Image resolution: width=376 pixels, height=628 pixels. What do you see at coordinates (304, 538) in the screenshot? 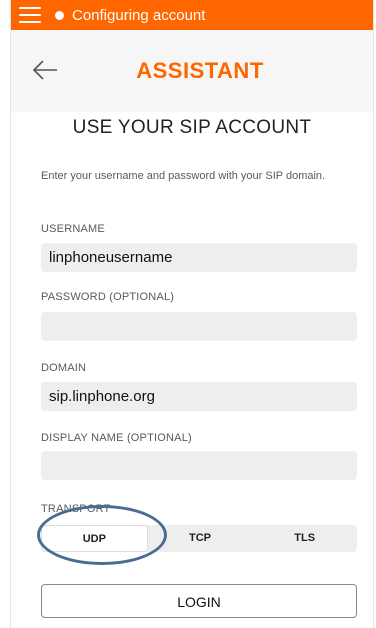
I see `transport-tls-button: TLS` at bounding box center [304, 538].